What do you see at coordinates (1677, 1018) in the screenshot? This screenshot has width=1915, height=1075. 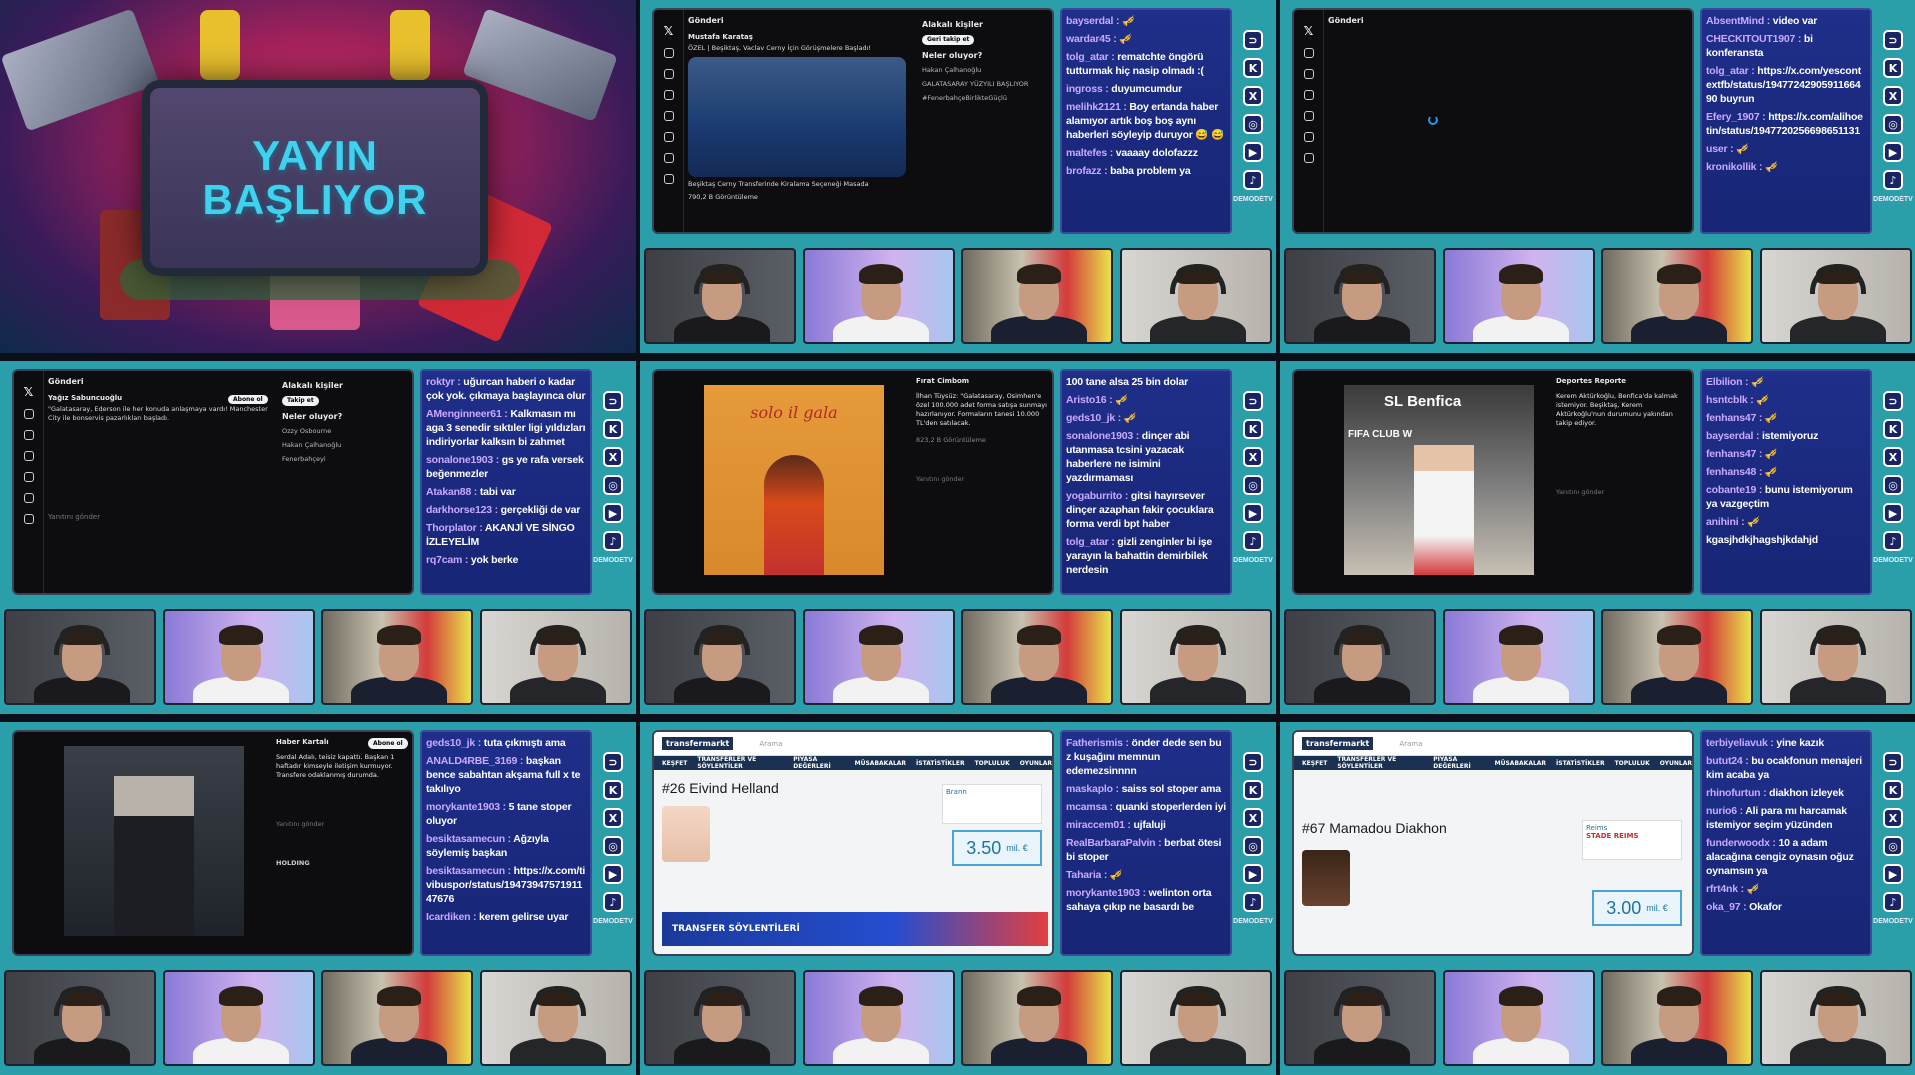 I see `webcam` at bounding box center [1677, 1018].